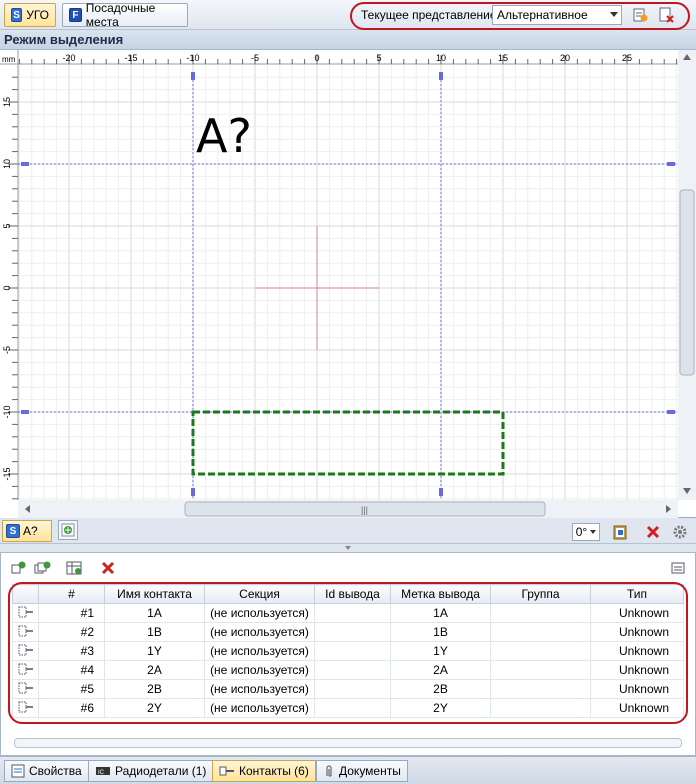 The height and width of the screenshot is (784, 696). I want to click on add-pins-icon, so click(42, 567).